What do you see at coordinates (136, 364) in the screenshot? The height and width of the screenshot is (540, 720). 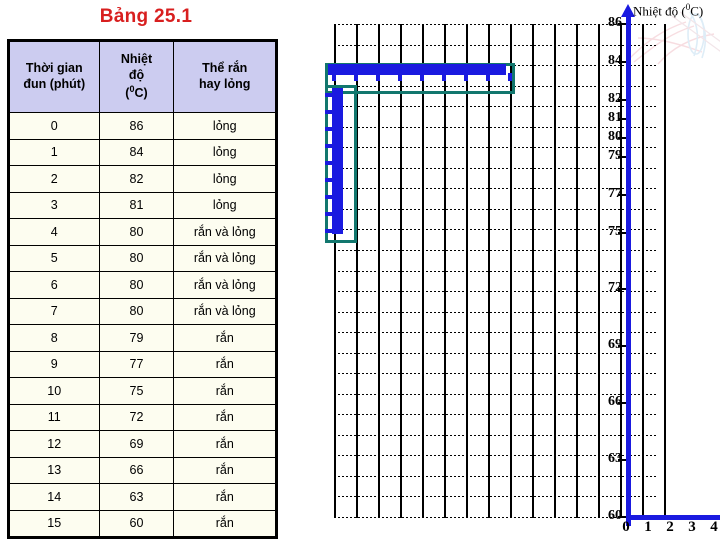 I see `cell-temperature: 77` at bounding box center [136, 364].